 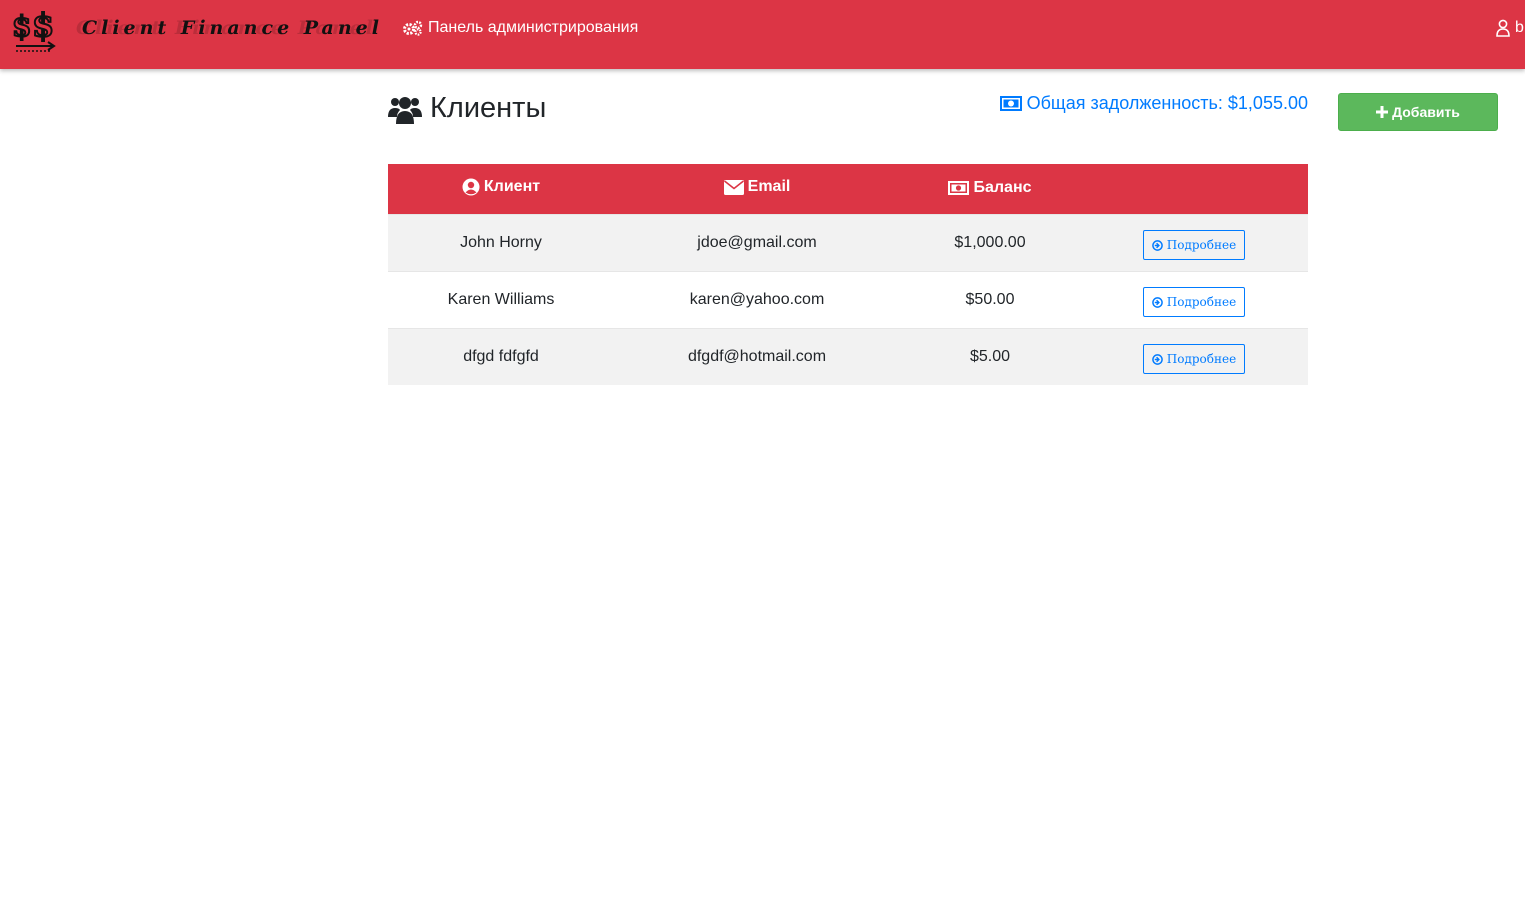 I want to click on client-email-cell: dfgdf@hotmail.com, so click(x=757, y=356).